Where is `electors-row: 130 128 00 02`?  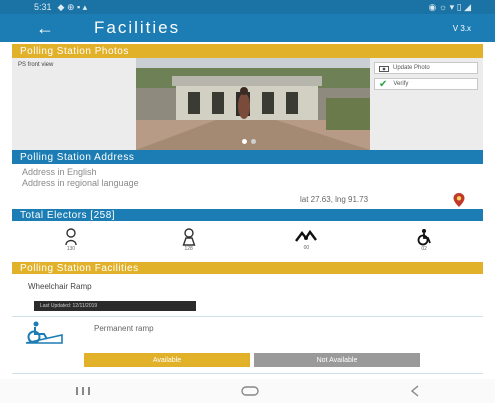 electors-row: 130 128 00 02 is located at coordinates (247, 240).